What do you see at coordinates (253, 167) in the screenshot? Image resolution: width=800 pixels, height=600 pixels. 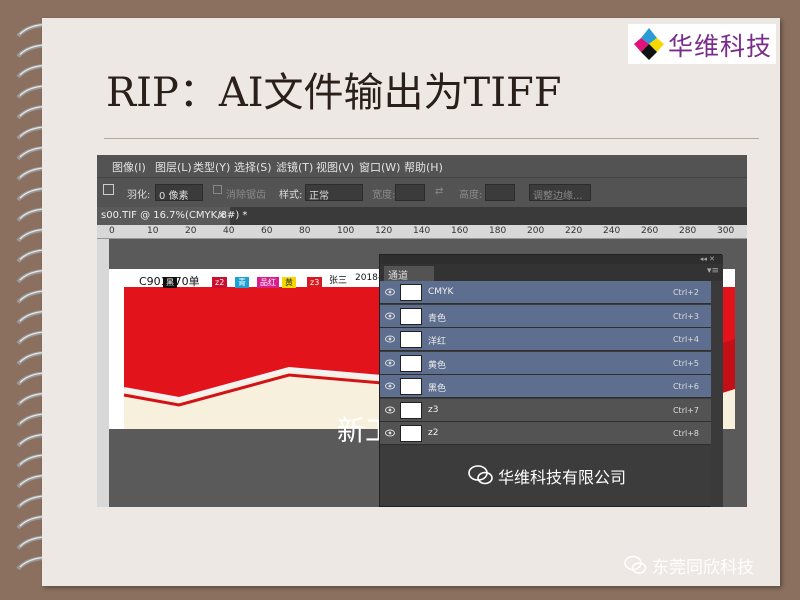 I see `menu-select: 选择(S)` at bounding box center [253, 167].